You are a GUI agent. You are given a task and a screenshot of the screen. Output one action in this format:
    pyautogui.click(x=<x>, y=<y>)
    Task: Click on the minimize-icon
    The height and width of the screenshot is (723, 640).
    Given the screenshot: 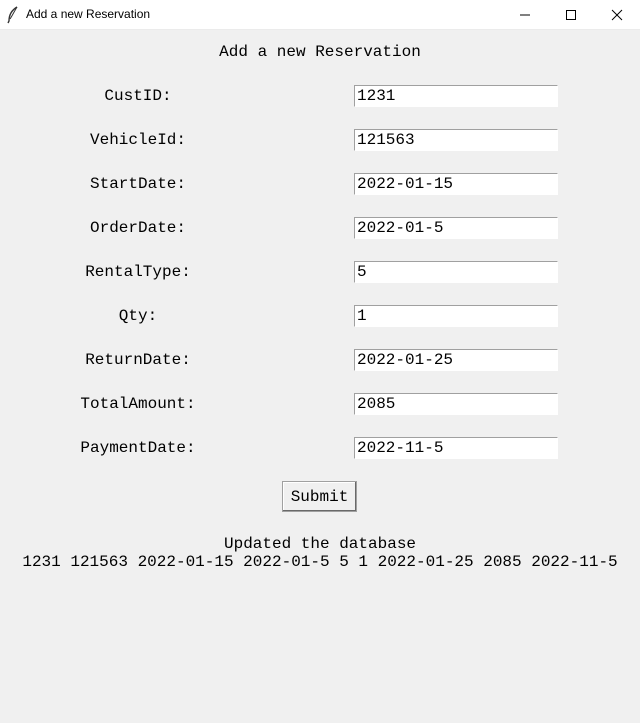 What is the action you would take?
    pyautogui.click(x=525, y=15)
    